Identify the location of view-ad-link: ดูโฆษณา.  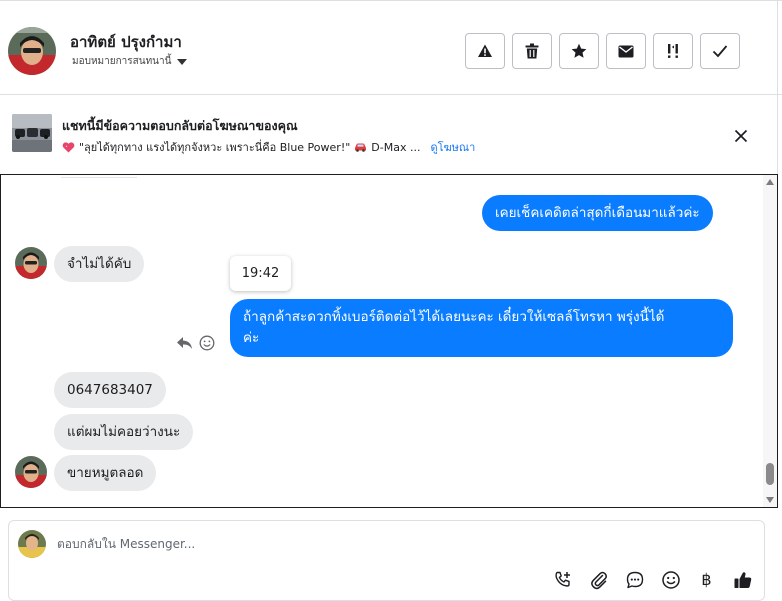
(452, 147).